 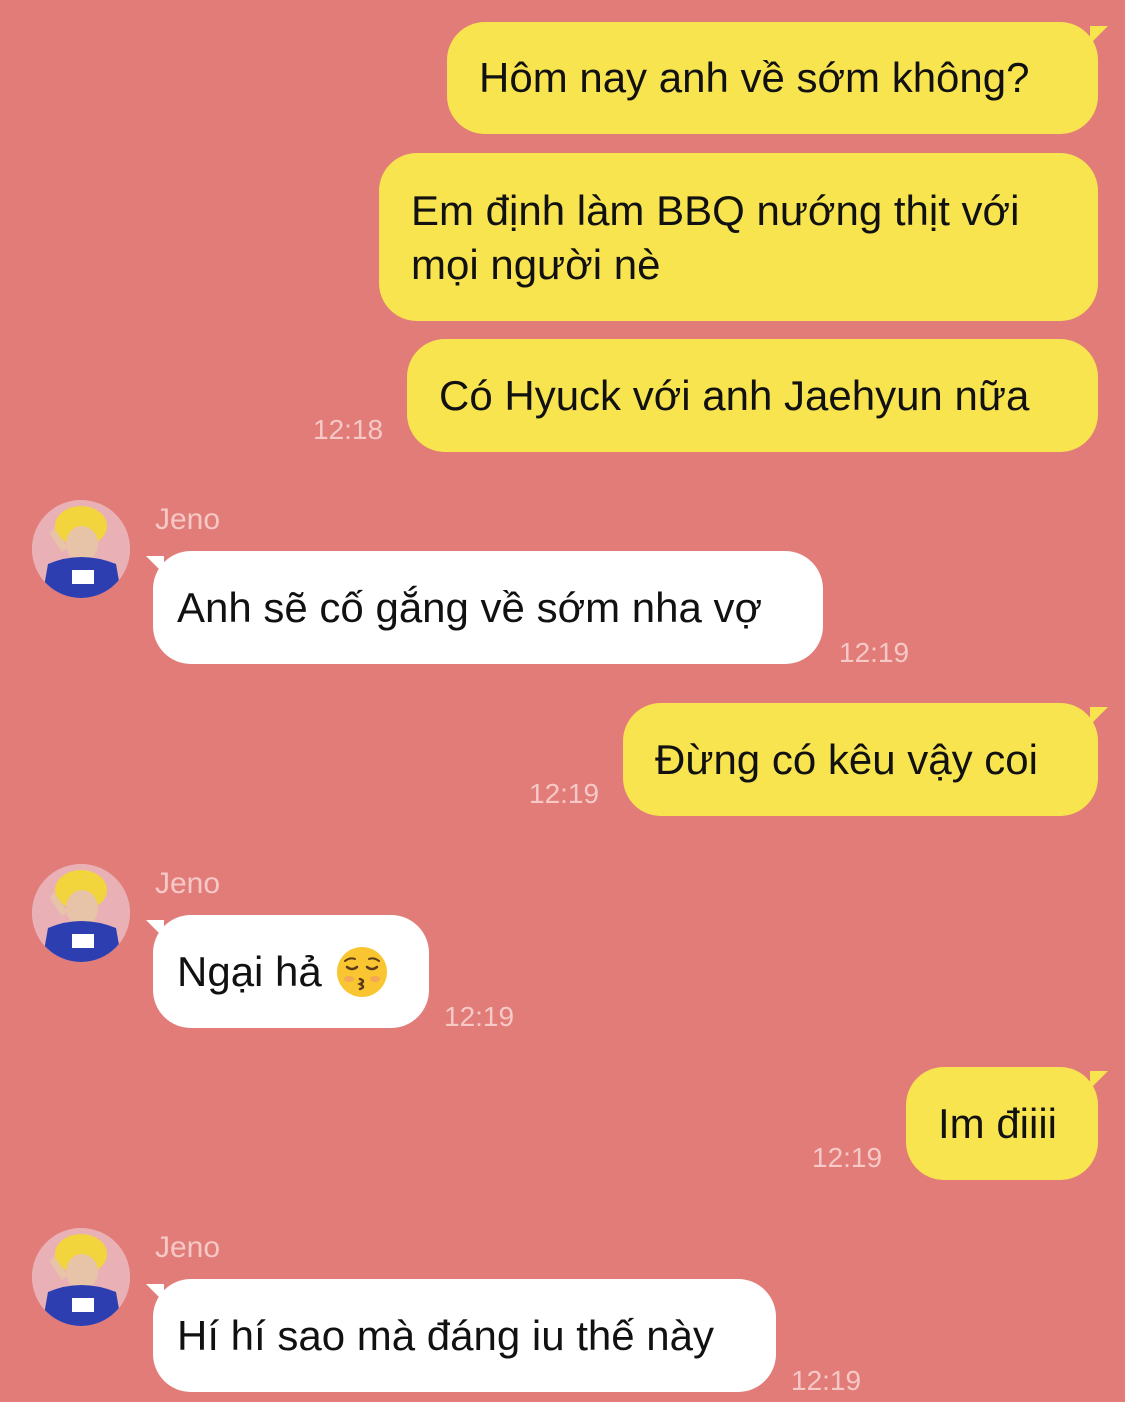 I want to click on message-text-line: Em định làm BBQ nướng thịt với, so click(x=715, y=210).